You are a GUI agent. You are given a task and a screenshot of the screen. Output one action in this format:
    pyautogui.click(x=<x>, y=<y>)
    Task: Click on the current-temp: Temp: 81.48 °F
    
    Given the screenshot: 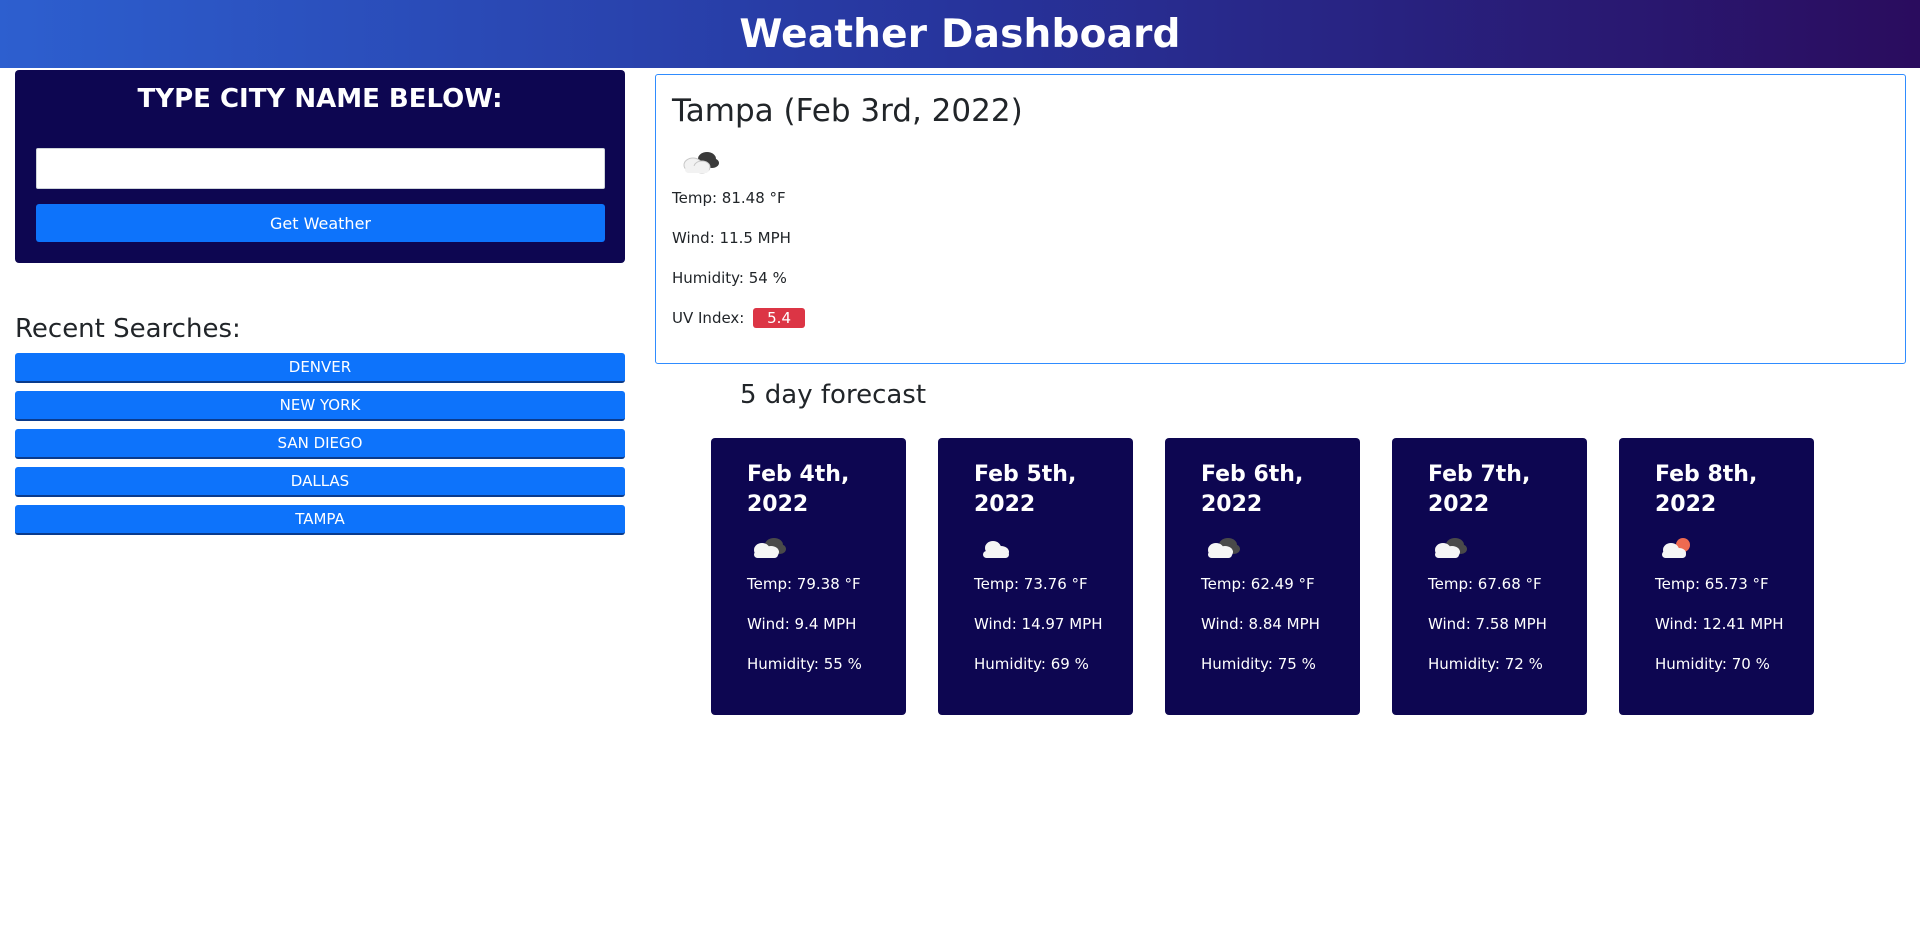 What is the action you would take?
    pyautogui.click(x=729, y=198)
    